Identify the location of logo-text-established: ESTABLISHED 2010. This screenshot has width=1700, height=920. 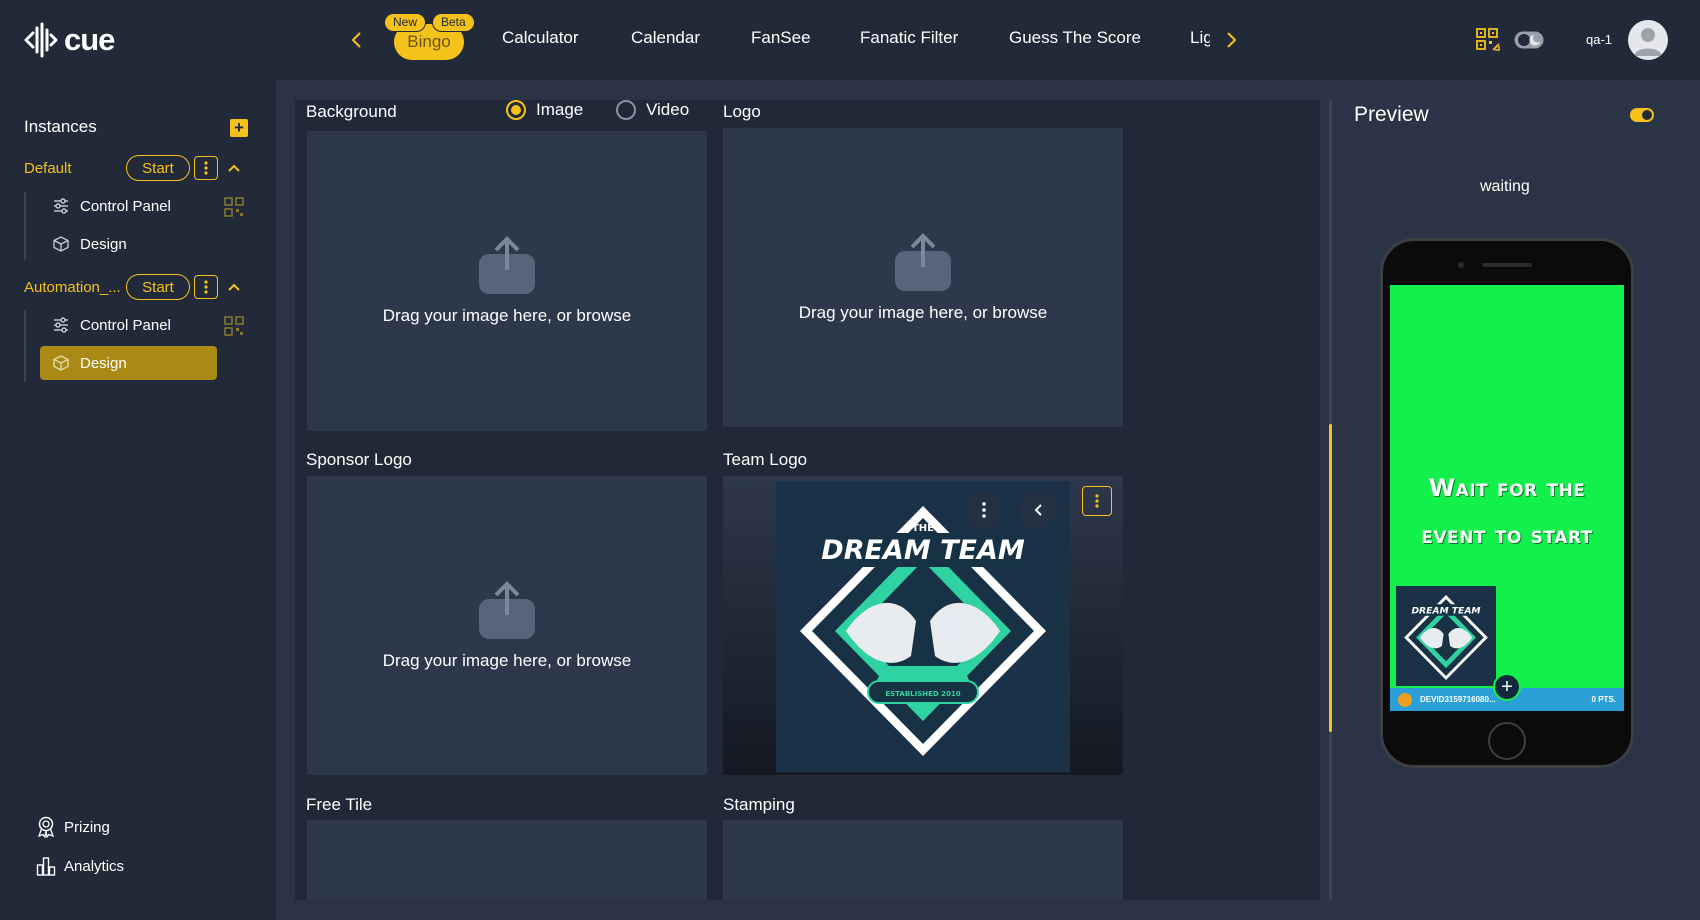
(922, 694).